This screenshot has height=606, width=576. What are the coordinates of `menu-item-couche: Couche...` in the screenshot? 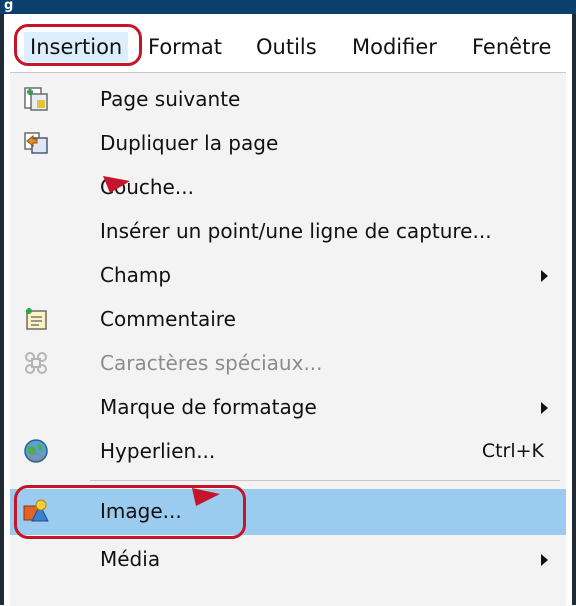 It's located at (288, 187).